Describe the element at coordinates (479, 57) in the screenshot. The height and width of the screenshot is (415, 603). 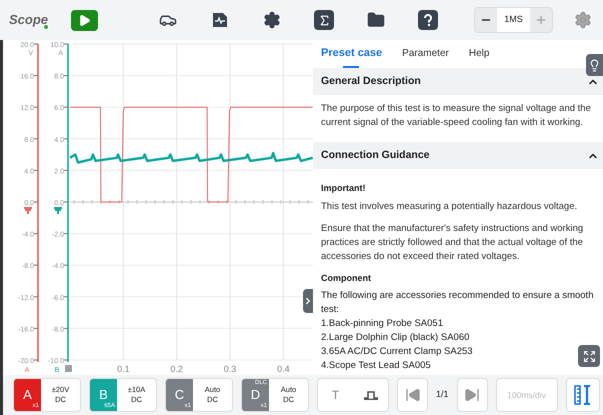
I see `tab: Help` at that location.